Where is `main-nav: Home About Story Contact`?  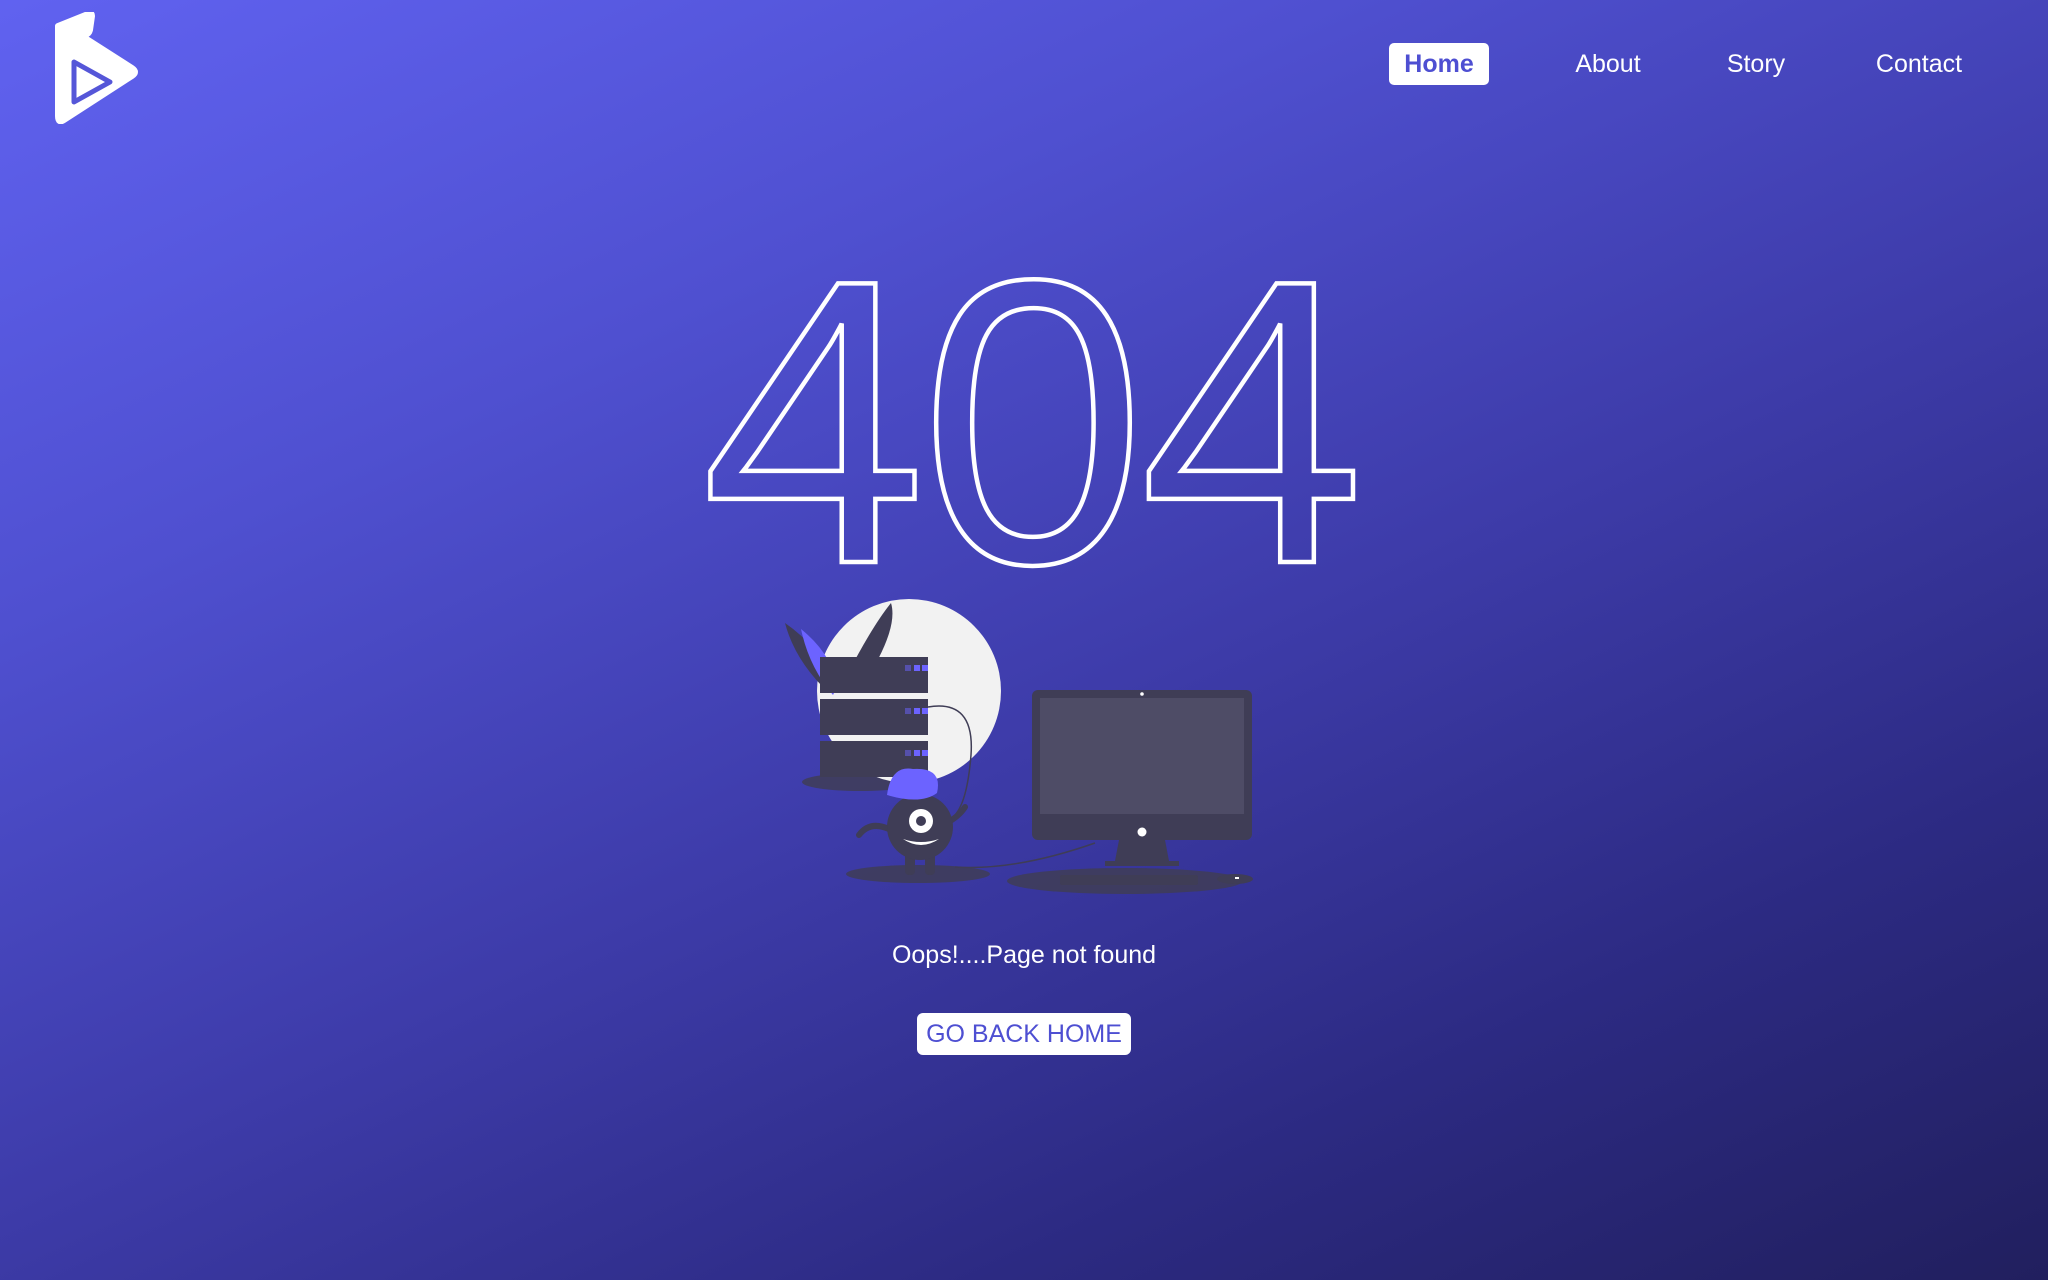 main-nav: Home About Story Contact is located at coordinates (1024, 64).